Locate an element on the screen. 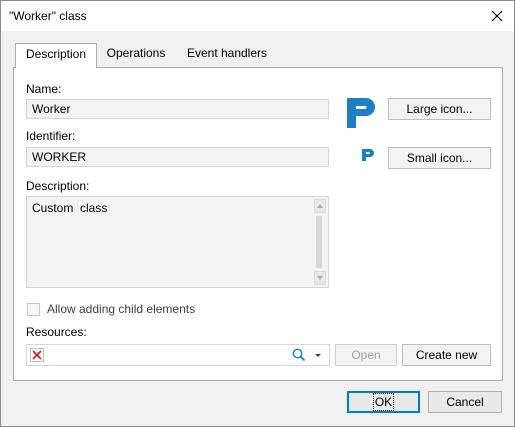  close-button is located at coordinates (497, 16).